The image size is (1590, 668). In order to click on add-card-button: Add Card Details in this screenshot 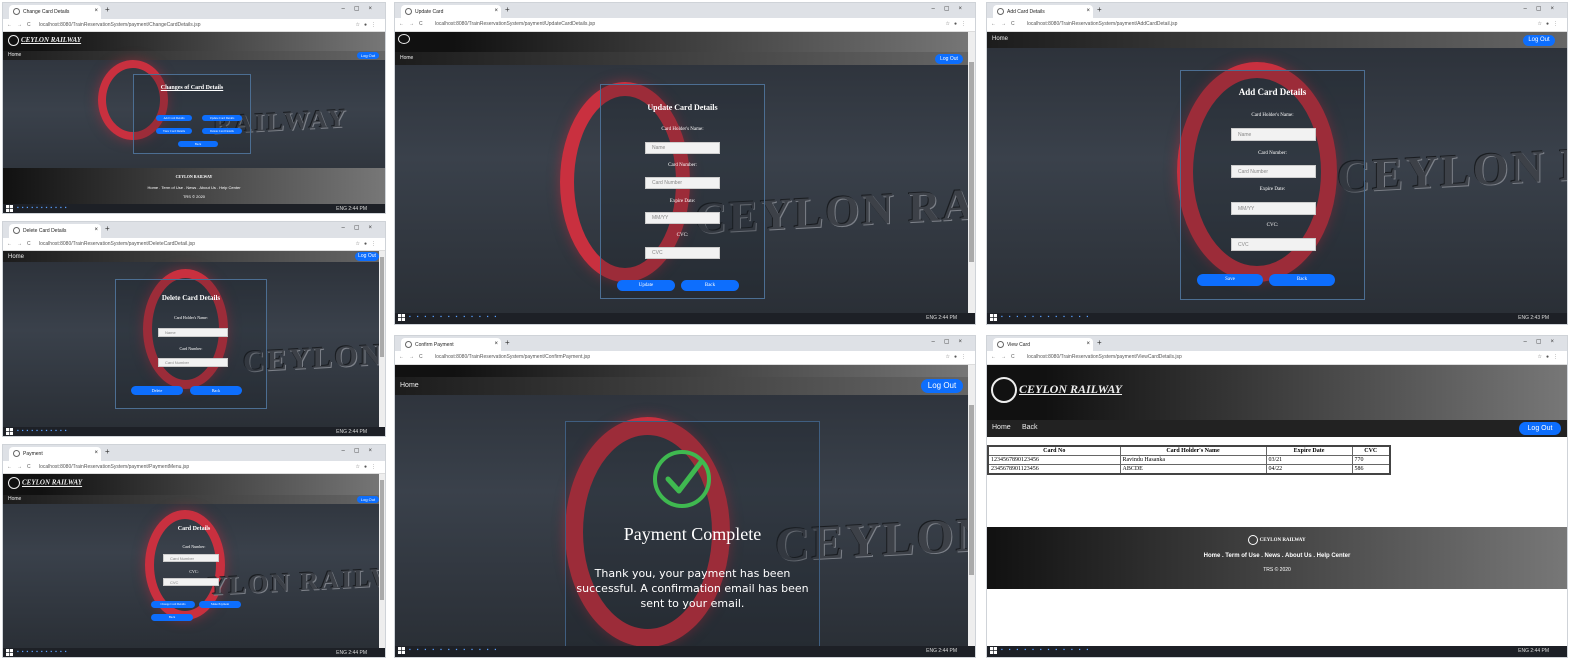, I will do `click(174, 118)`.